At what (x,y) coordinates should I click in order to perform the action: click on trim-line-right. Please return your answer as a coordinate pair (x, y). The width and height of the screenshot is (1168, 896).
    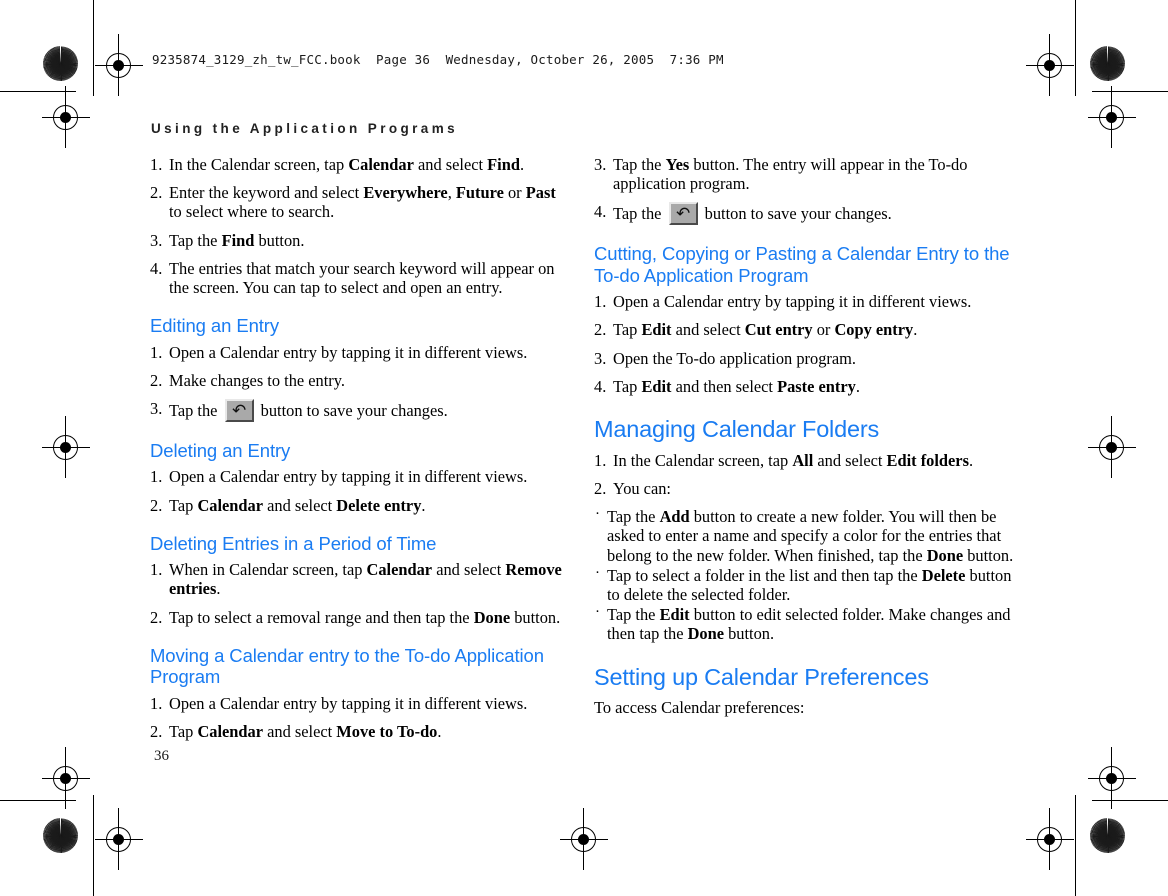
    Looking at the image, I should click on (1075, 48).